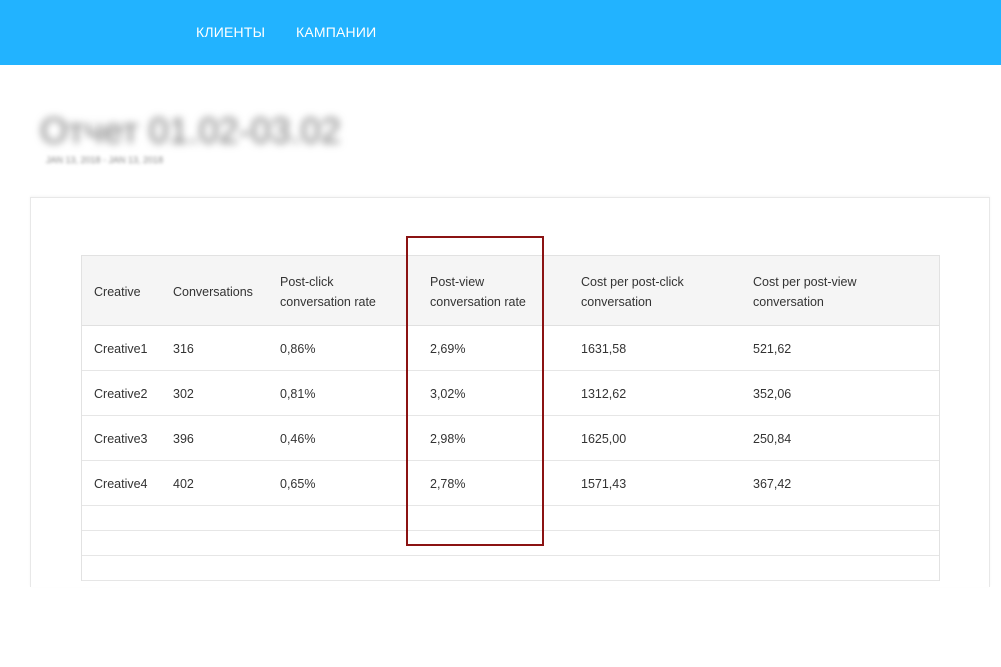 This screenshot has width=1001, height=667. What do you see at coordinates (510, 438) in the screenshot?
I see `table-row: Creative3 396 0,46% 2,98% 1625,00 250,84` at bounding box center [510, 438].